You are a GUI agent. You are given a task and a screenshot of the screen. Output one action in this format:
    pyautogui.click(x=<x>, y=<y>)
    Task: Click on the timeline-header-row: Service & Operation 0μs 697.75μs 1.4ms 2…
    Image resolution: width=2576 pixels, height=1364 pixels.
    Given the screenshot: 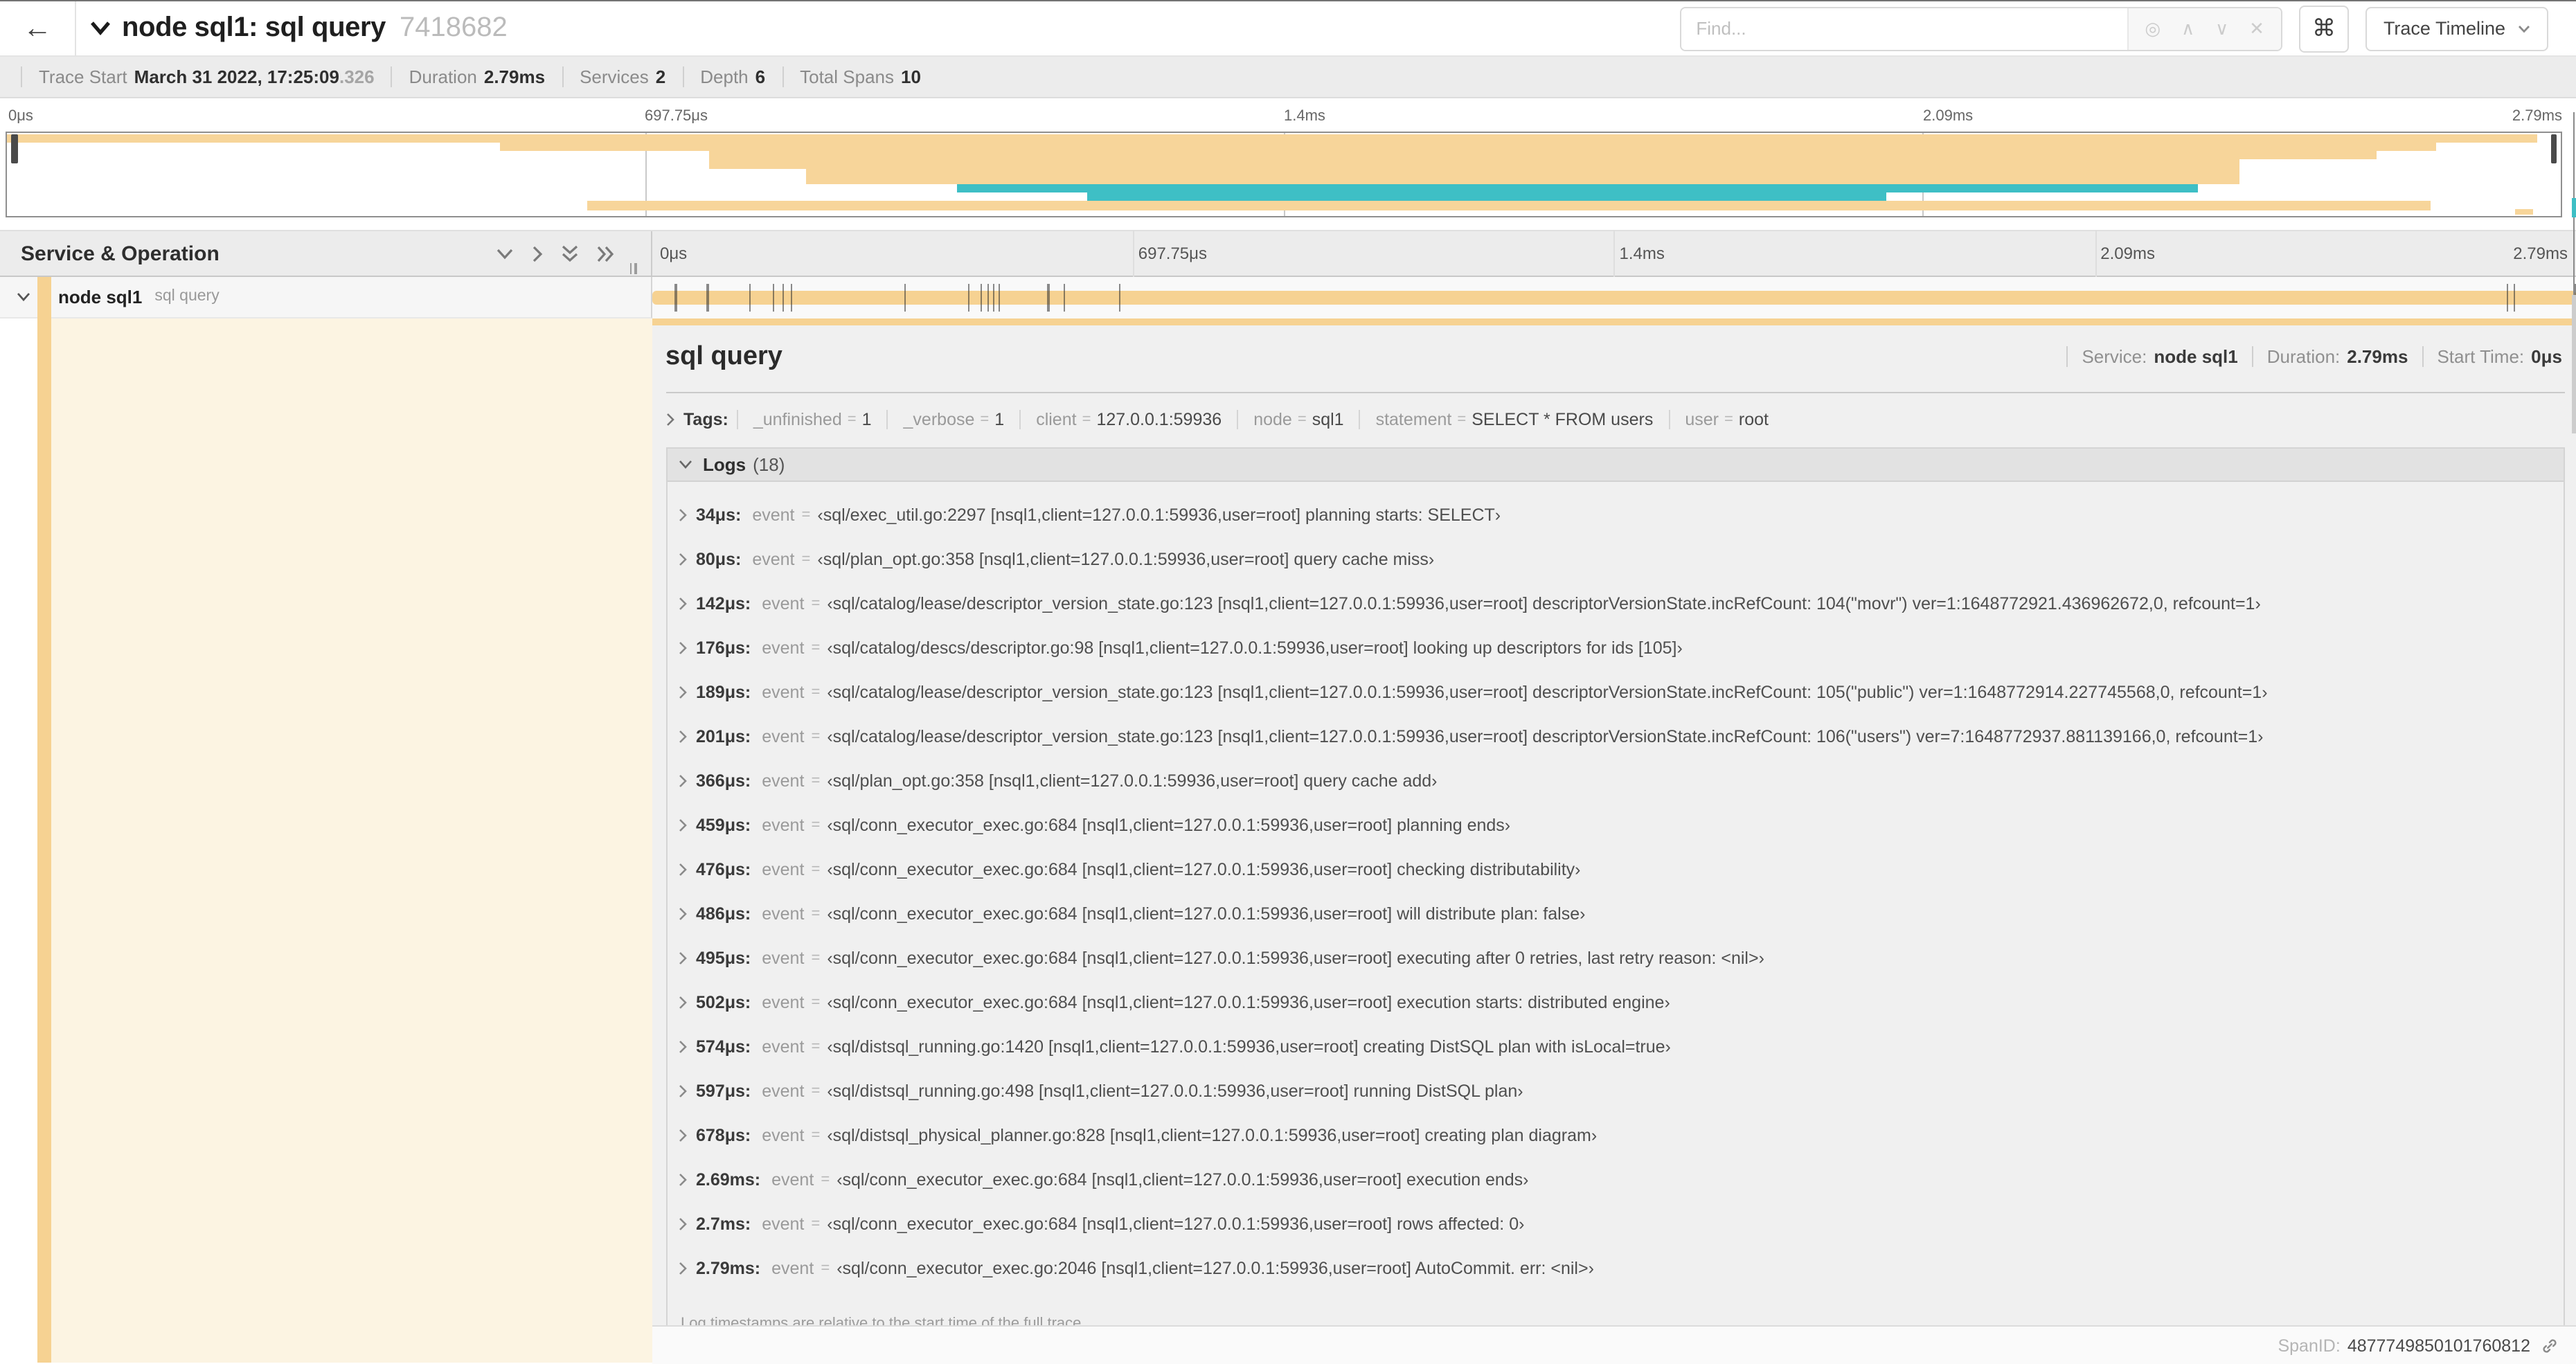 What is the action you would take?
    pyautogui.click(x=1288, y=253)
    